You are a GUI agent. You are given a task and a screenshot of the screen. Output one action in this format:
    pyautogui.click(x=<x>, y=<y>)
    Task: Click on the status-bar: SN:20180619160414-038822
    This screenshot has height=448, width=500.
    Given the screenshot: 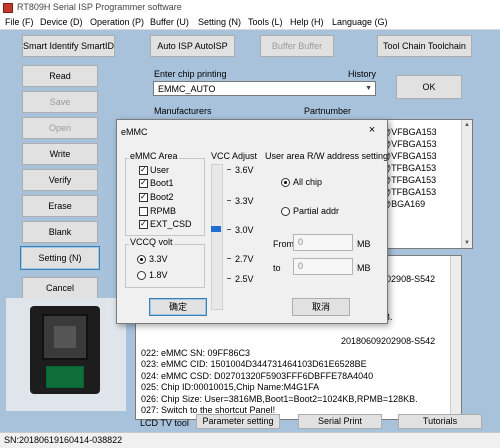 What is the action you would take?
    pyautogui.click(x=250, y=440)
    